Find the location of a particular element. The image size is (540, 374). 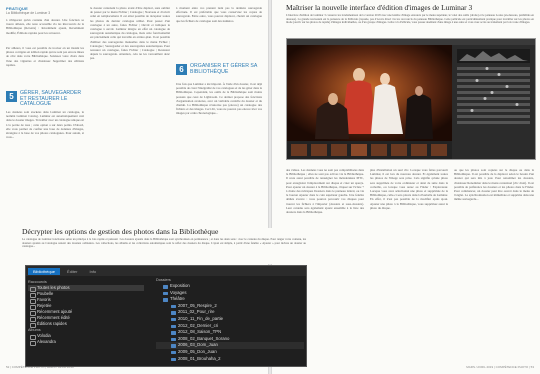

shortcut-label: Favoris is located at coordinates (44, 299).